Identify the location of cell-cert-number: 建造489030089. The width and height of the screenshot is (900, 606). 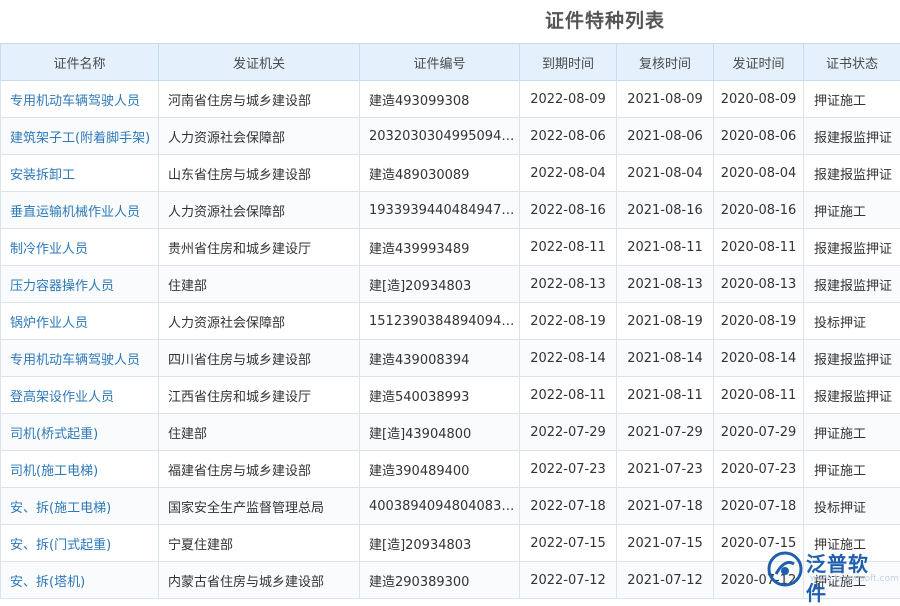
(440, 173).